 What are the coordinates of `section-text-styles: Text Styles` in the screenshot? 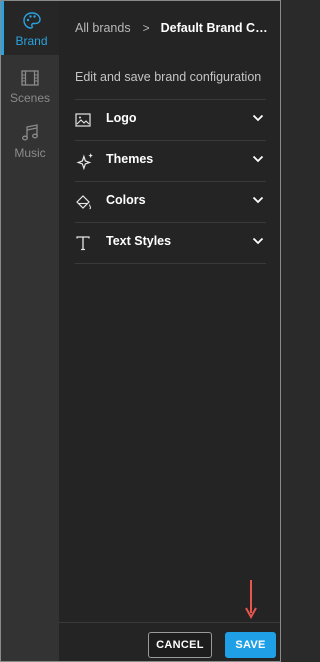 It's located at (170, 243).